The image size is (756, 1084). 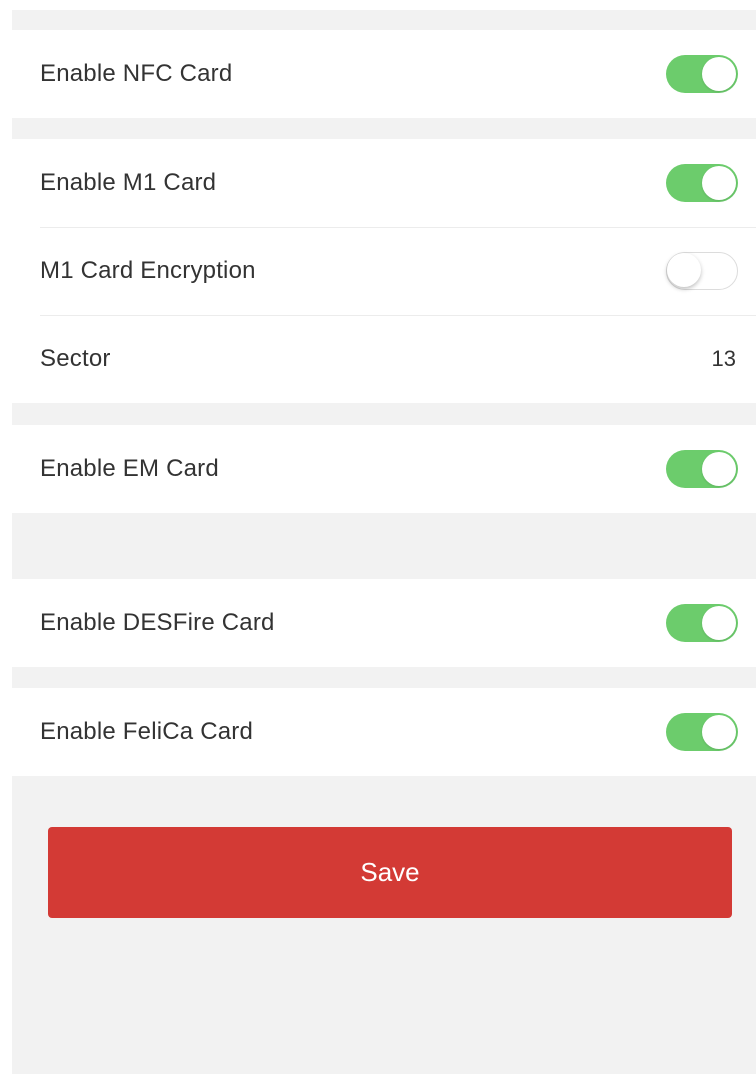 I want to click on m1-toggle, so click(x=702, y=183).